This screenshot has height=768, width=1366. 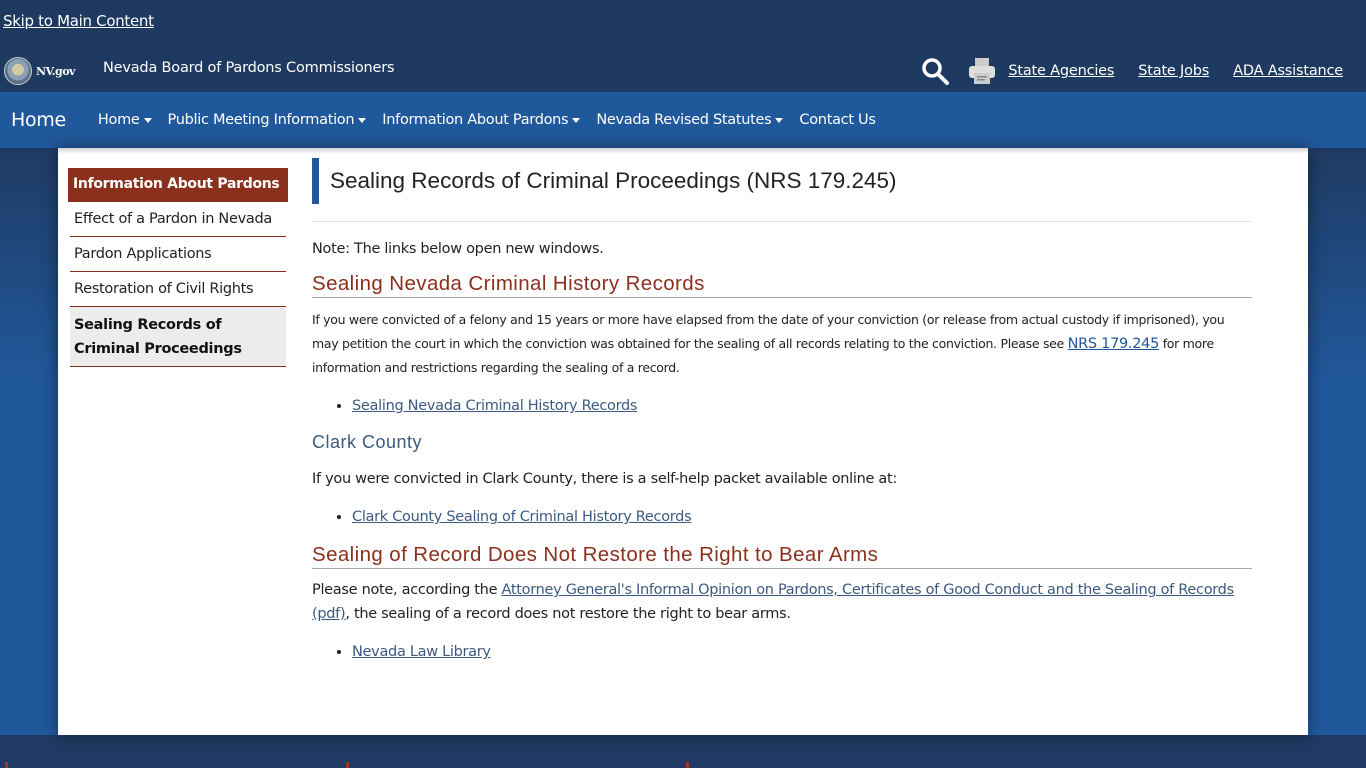 What do you see at coordinates (421, 652) in the screenshot?
I see `nevada-law-library-link: Nevada Law Library` at bounding box center [421, 652].